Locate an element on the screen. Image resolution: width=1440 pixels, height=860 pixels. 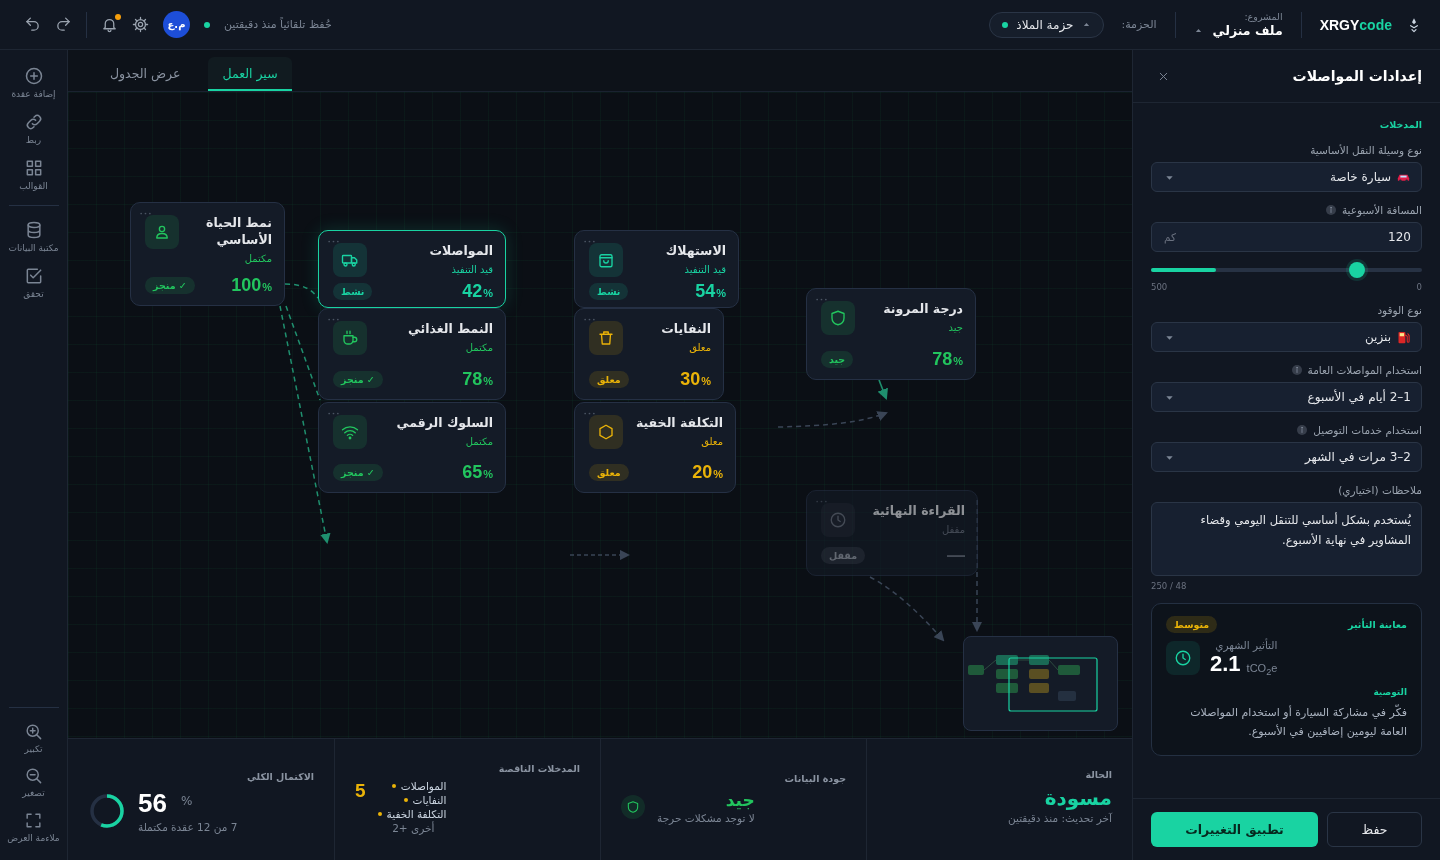
templates-button: القوالب is located at coordinates (33, 174).